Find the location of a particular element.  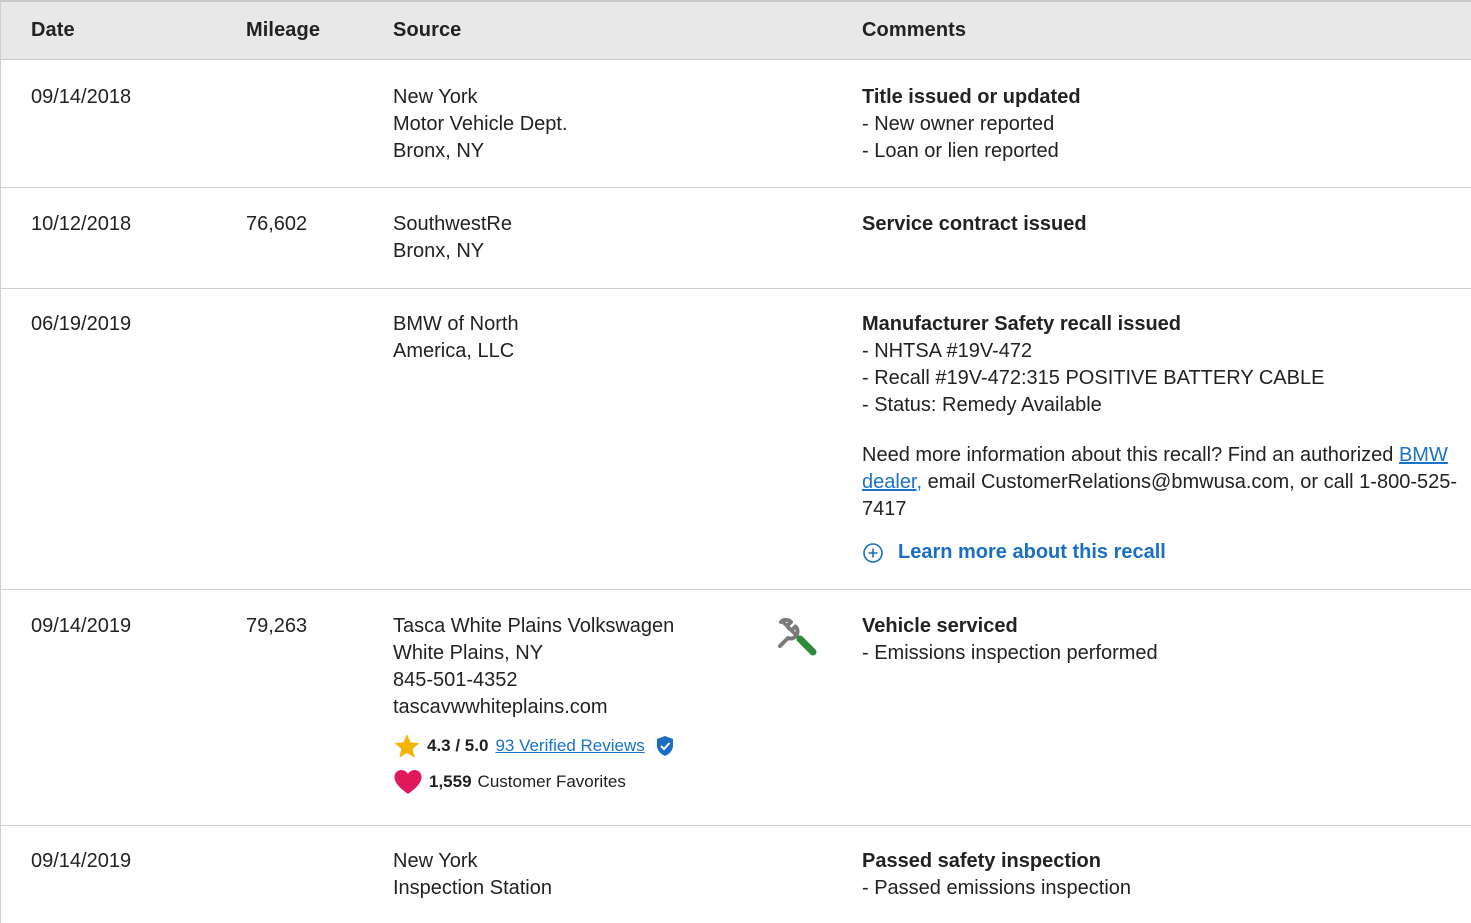

source-cell: BMW of North America, LLC is located at coordinates (456, 338).